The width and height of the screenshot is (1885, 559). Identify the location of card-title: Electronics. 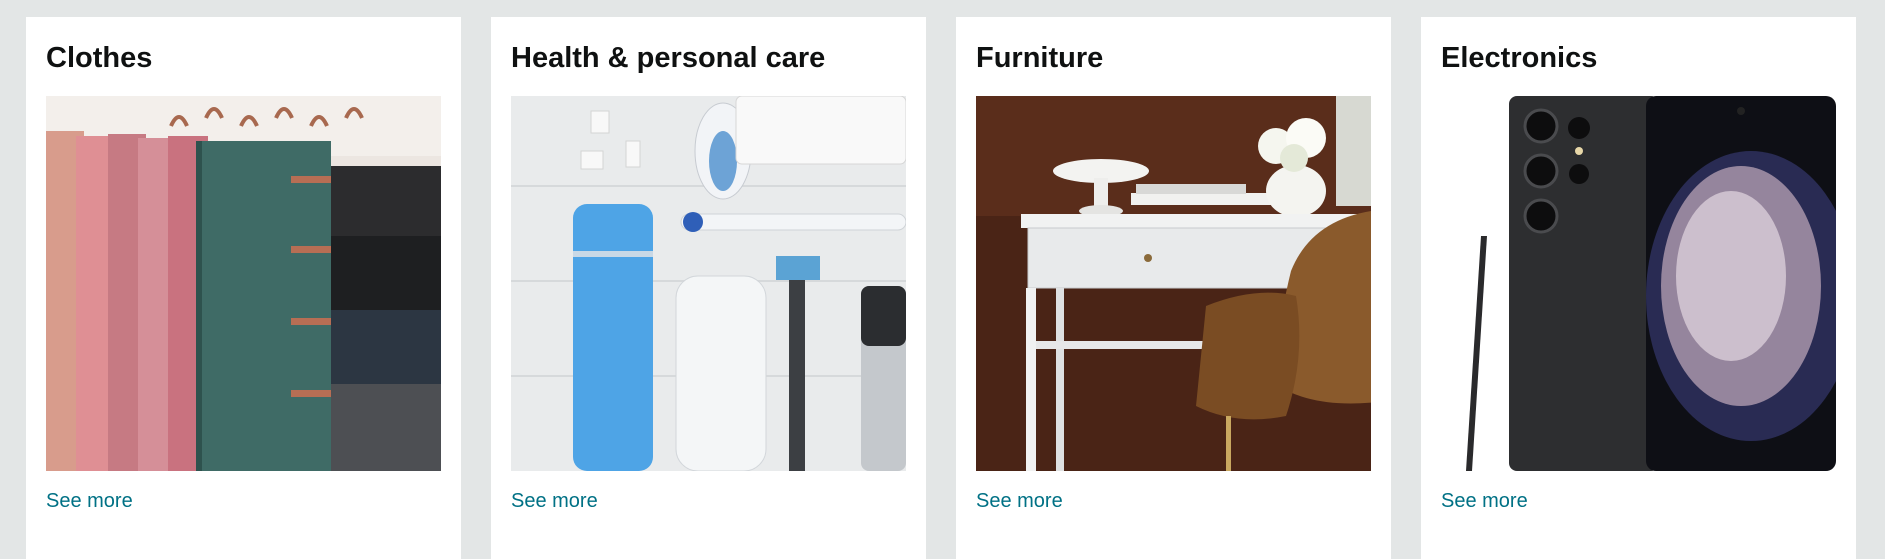
(1519, 58).